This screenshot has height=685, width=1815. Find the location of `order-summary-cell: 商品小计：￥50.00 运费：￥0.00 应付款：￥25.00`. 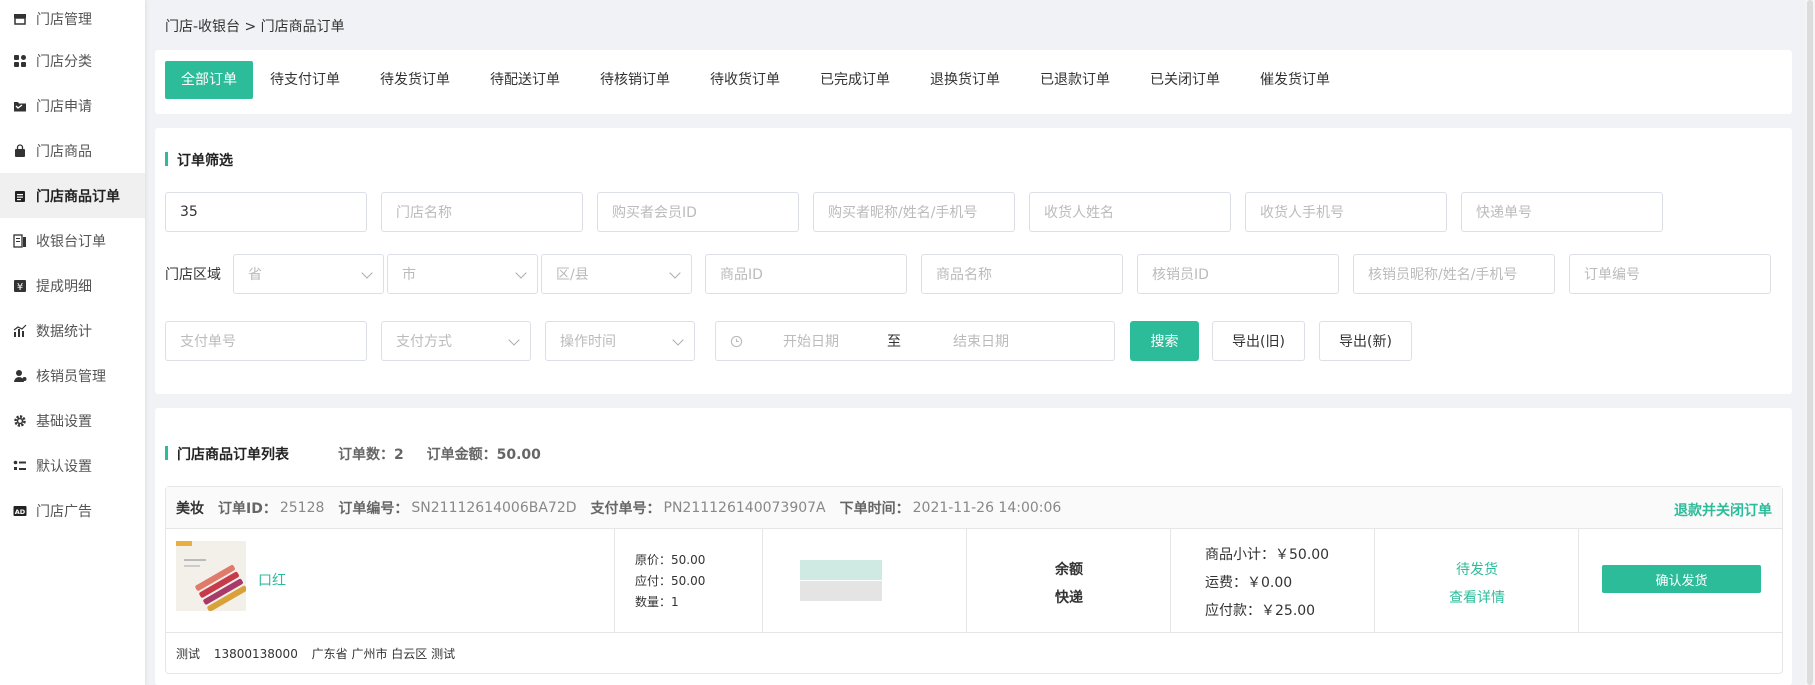

order-summary-cell: 商品小计：￥50.00 运费：￥0.00 应付款：￥25.00 is located at coordinates (1273, 581).